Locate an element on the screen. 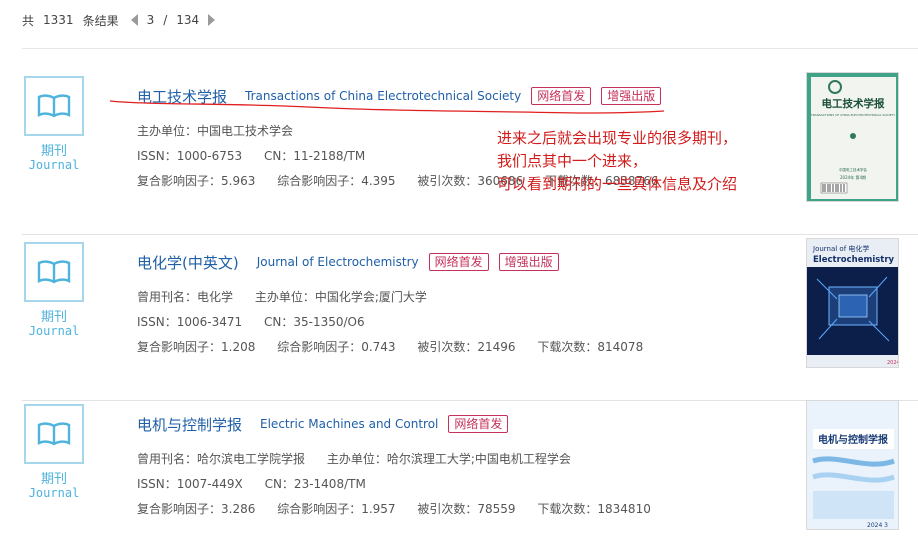  cn-number: CN：11-2188/TM is located at coordinates (315, 156).